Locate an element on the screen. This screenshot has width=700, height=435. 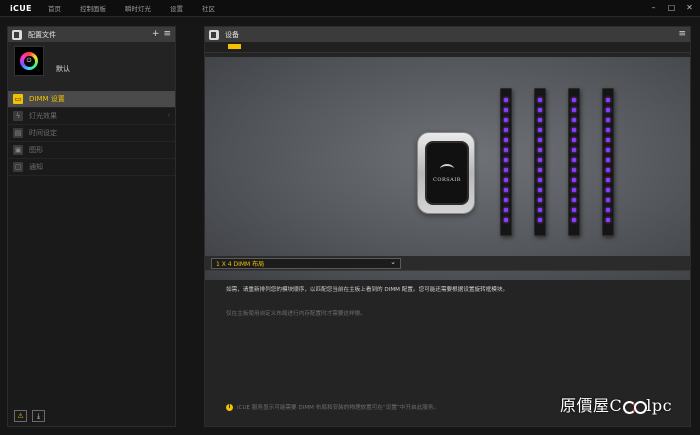
keyboard-icon: ▤ is located at coordinates (18, 133).